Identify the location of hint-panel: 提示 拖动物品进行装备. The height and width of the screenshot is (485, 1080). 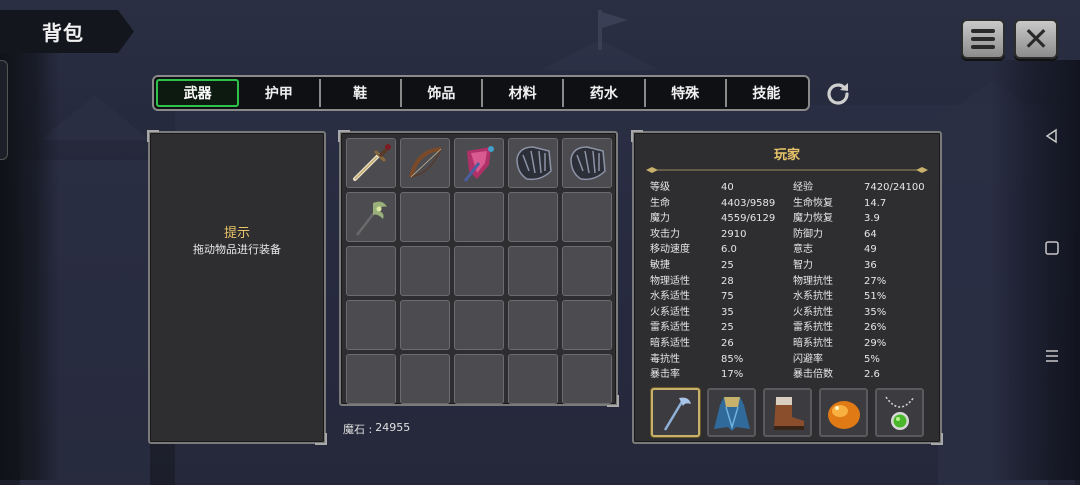
(237, 287).